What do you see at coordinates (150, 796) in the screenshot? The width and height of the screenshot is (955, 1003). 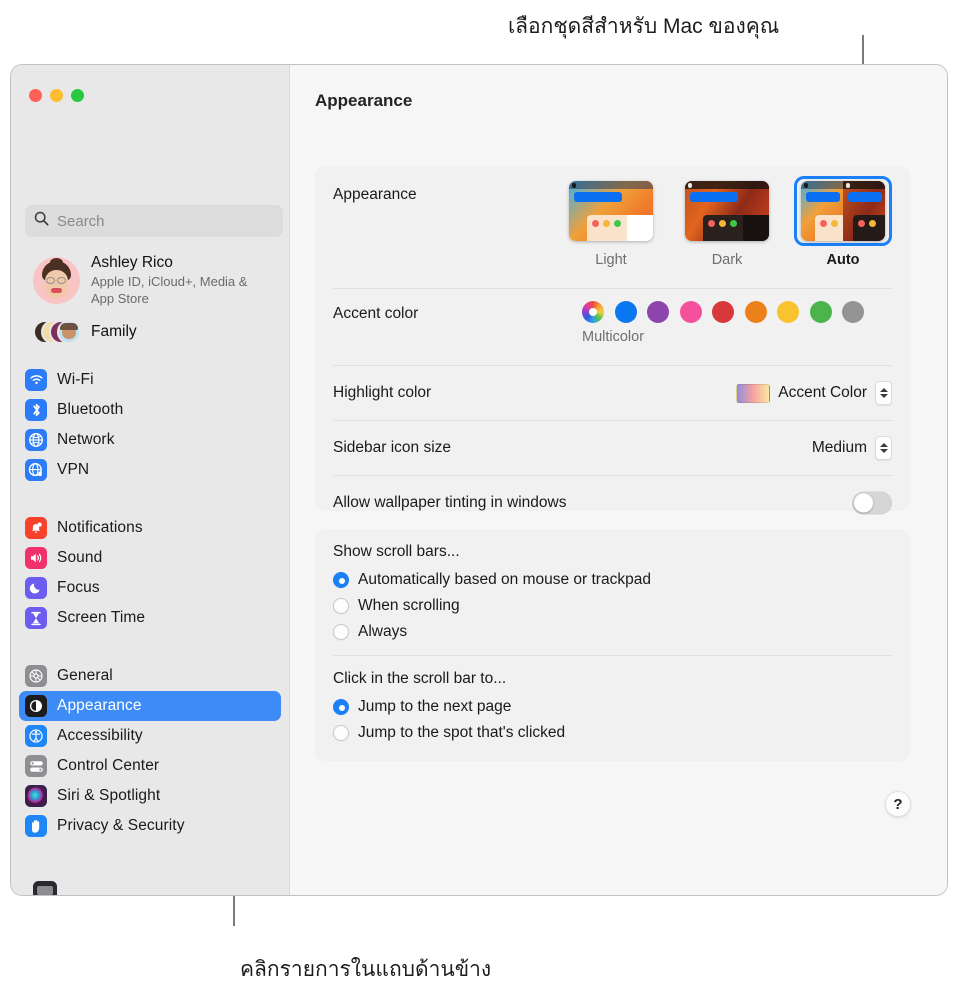 I see `sidebar-item-siri-and-spotlight: Siri & Spotlight` at bounding box center [150, 796].